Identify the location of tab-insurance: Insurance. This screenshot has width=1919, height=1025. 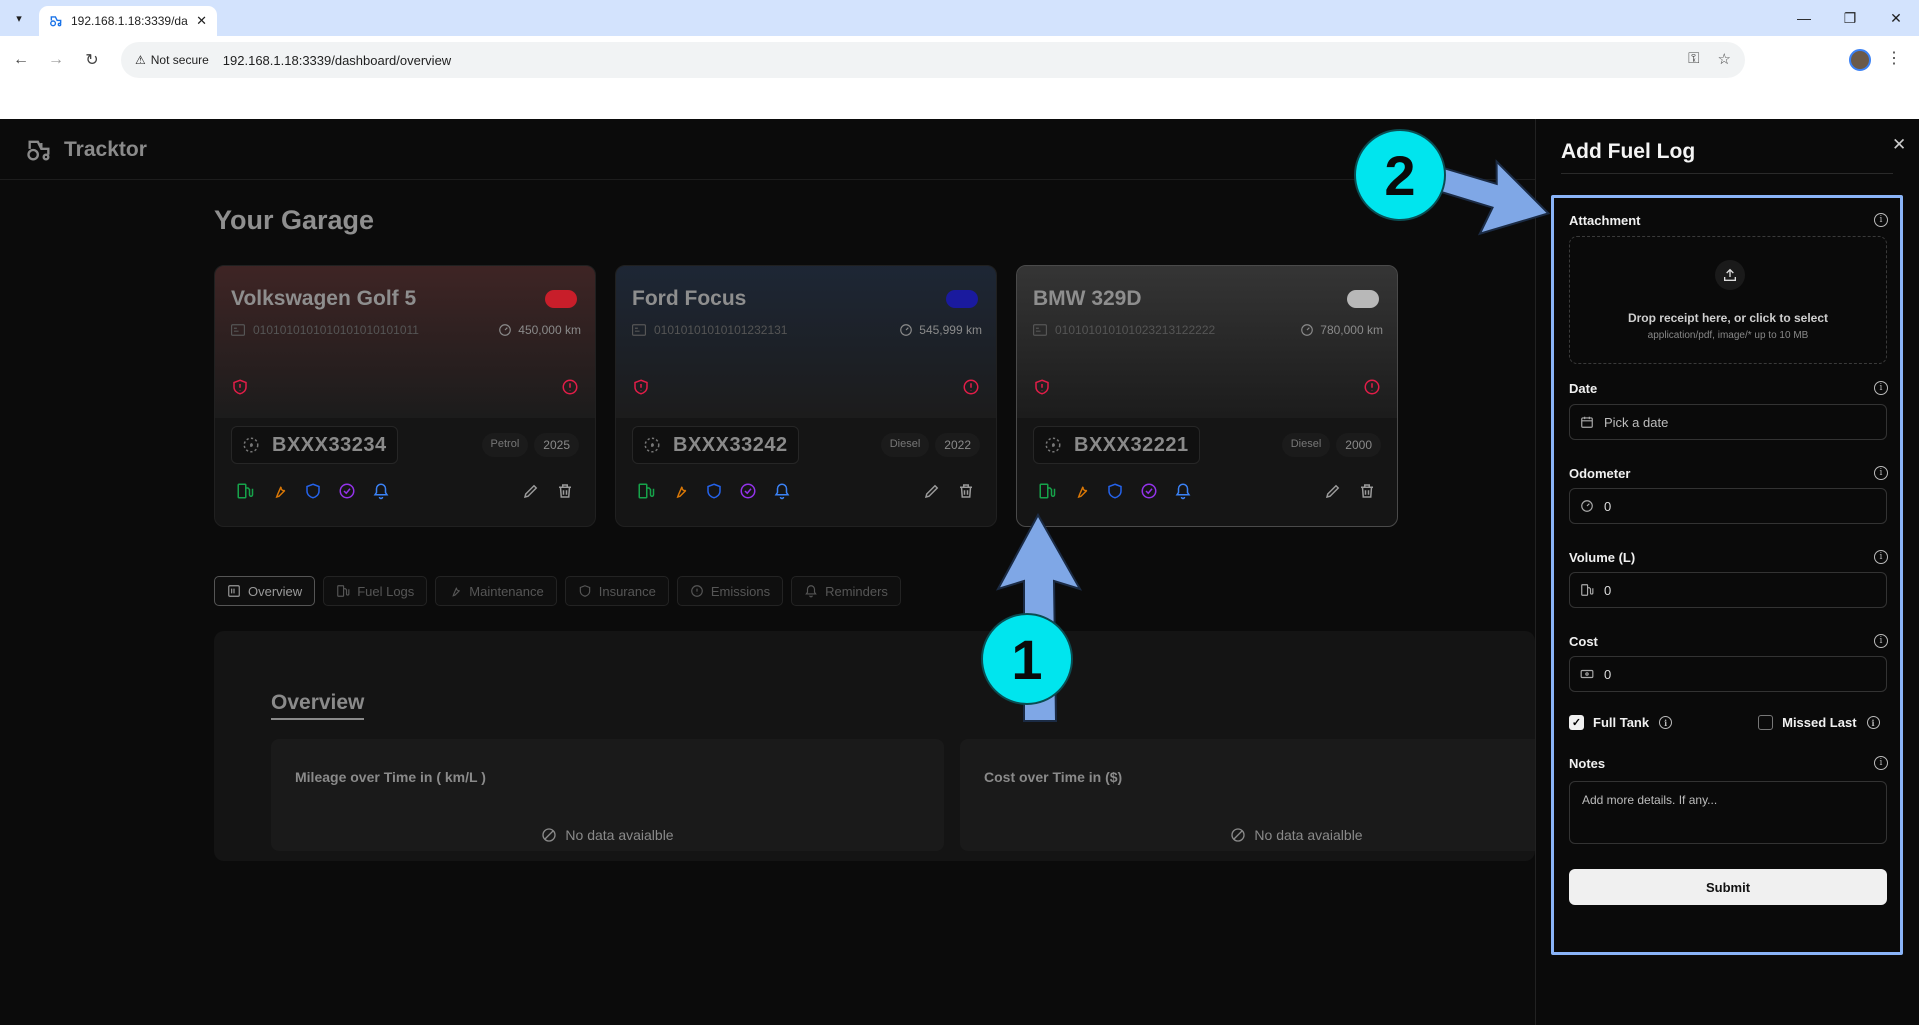
(616, 591).